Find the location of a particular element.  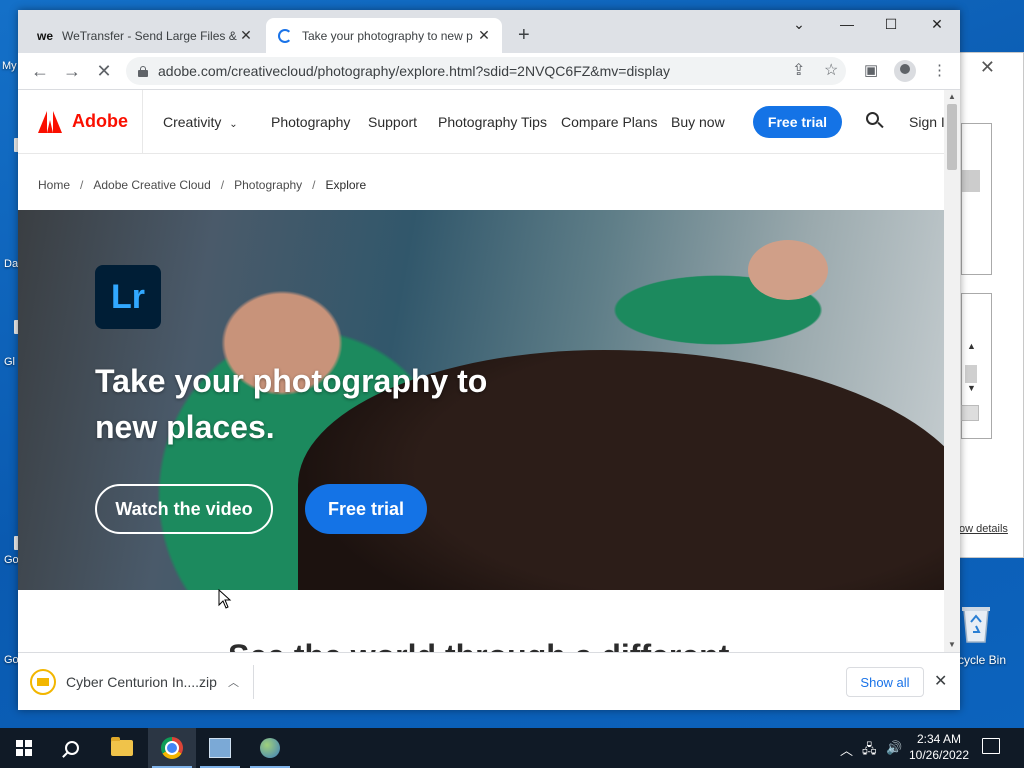

taskbar-app-globe is located at coordinates (270, 748).